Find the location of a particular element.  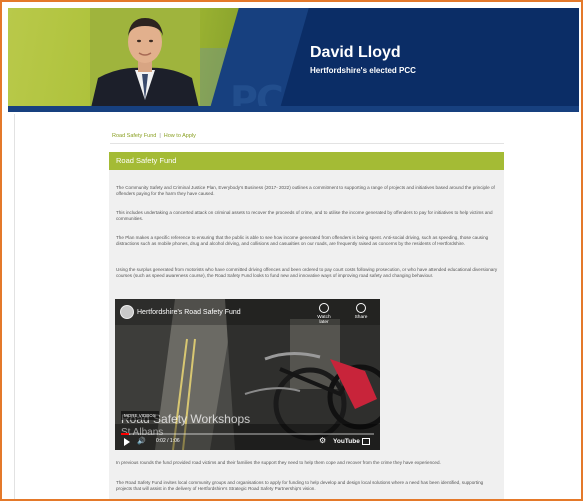

share-label: Share is located at coordinates (361, 317).